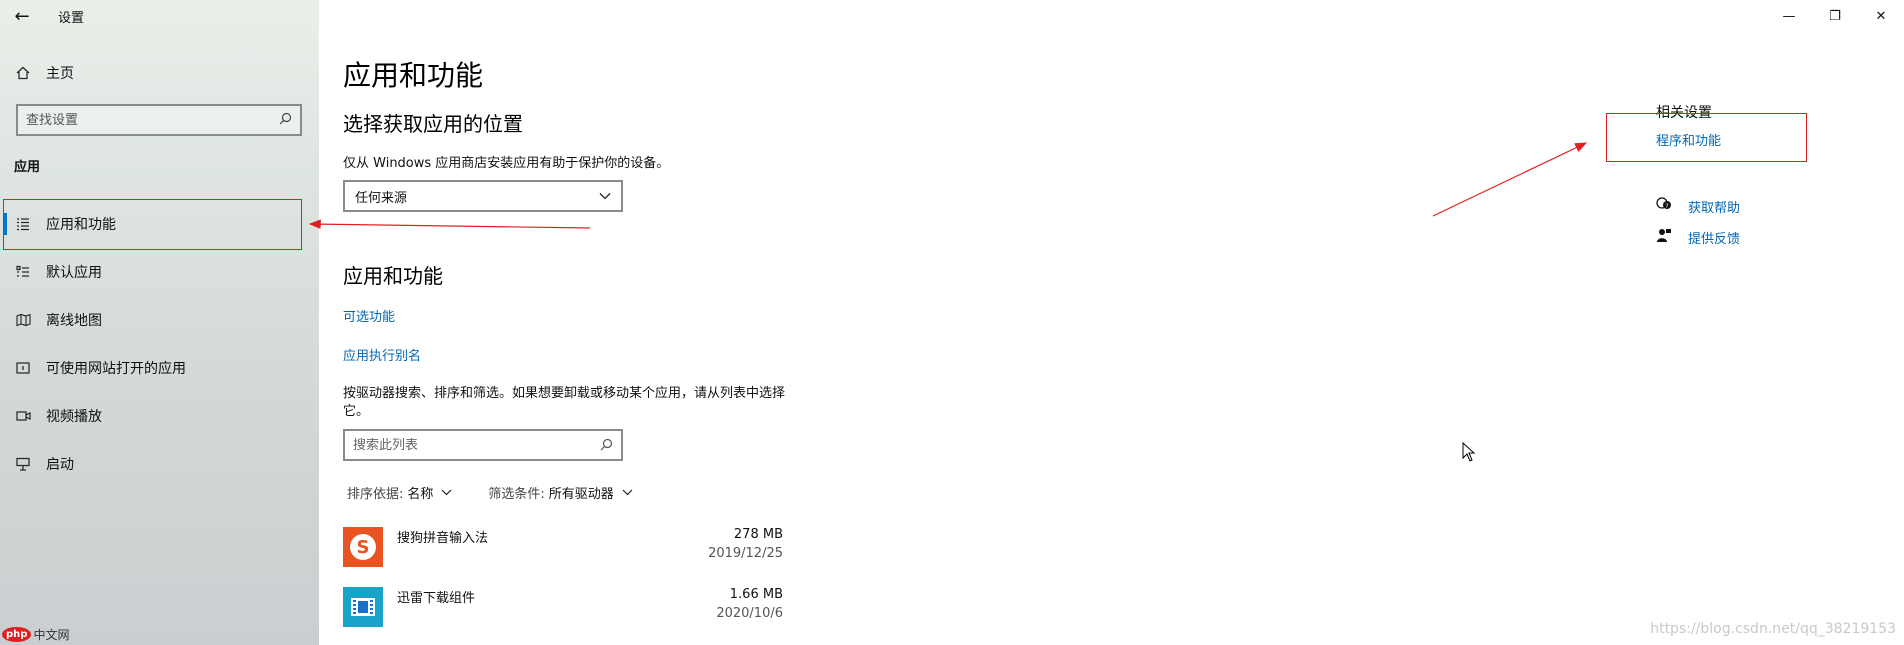  I want to click on home-icon, so click(23, 73).